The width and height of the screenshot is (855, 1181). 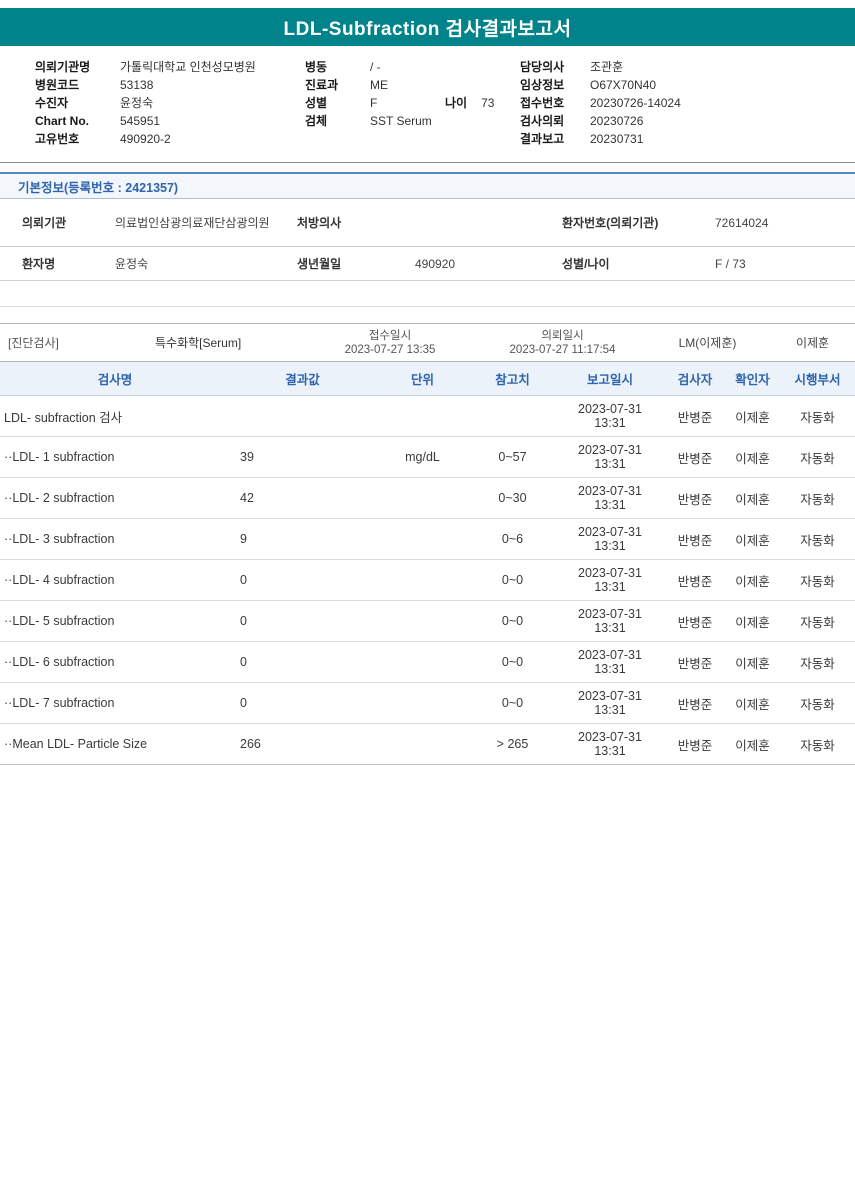 I want to click on result-value, so click(x=302, y=416).